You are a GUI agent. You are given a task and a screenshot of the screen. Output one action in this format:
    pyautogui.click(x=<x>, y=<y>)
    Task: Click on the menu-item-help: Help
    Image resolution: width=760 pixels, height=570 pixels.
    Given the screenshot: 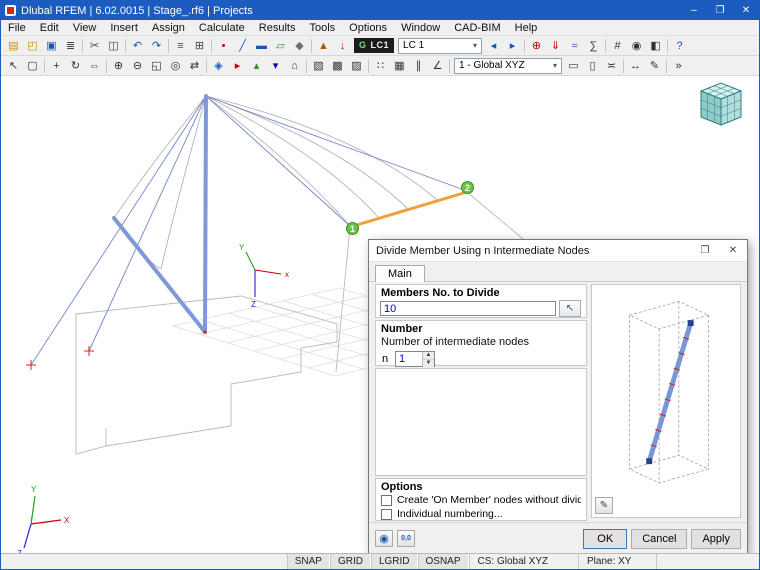 What is the action you would take?
    pyautogui.click(x=526, y=27)
    